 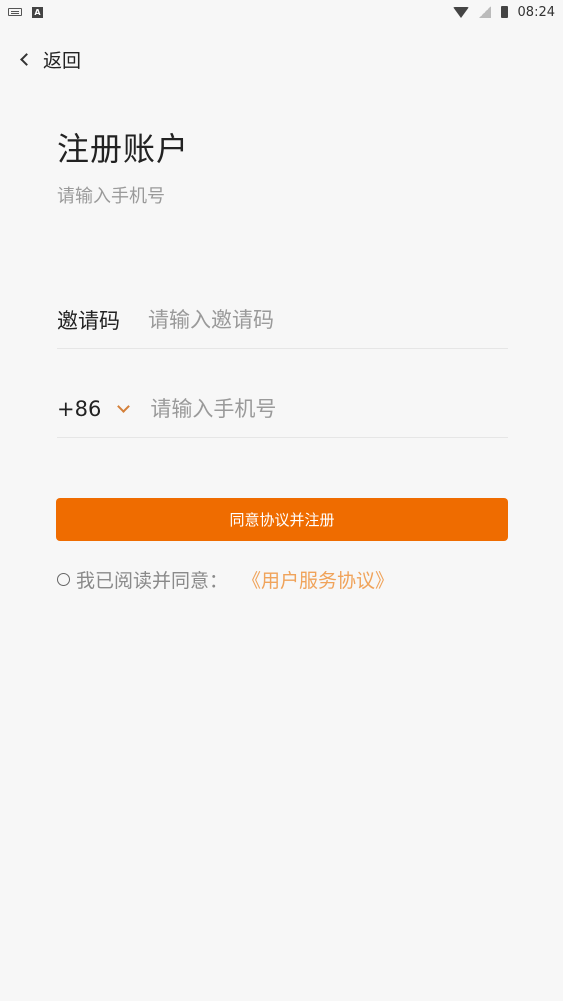 I want to click on back-button: 返回, so click(x=51, y=59).